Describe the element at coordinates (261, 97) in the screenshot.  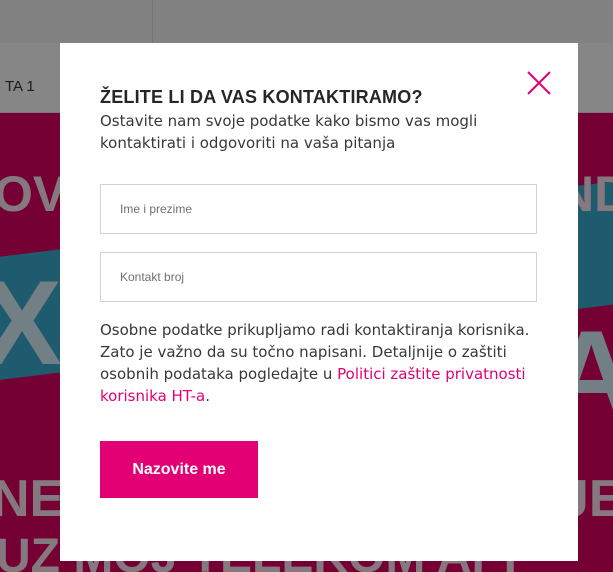
I see `modal-title: ŽELITE LI DA VAS KONTAKTIRAMO?` at that location.